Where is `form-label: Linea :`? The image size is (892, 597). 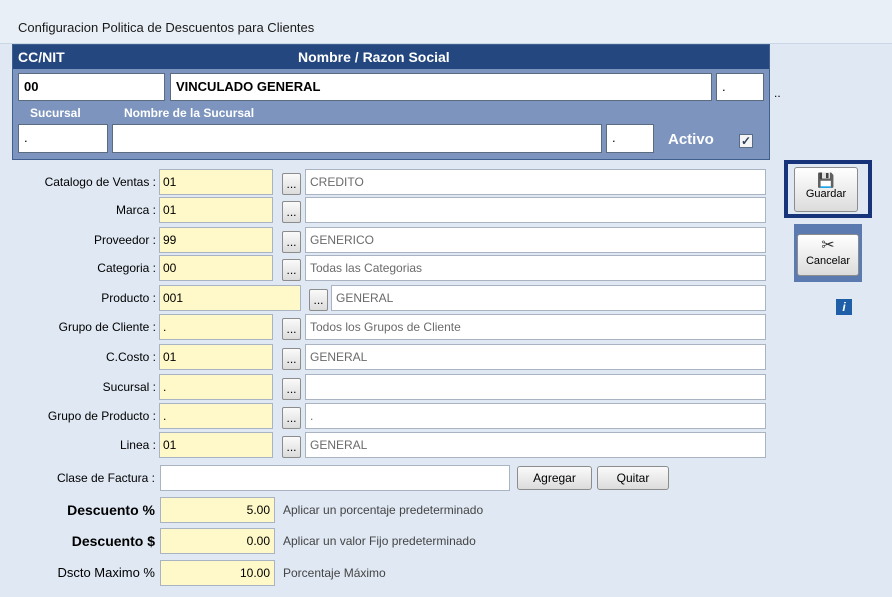
form-label: Linea : is located at coordinates (137, 445).